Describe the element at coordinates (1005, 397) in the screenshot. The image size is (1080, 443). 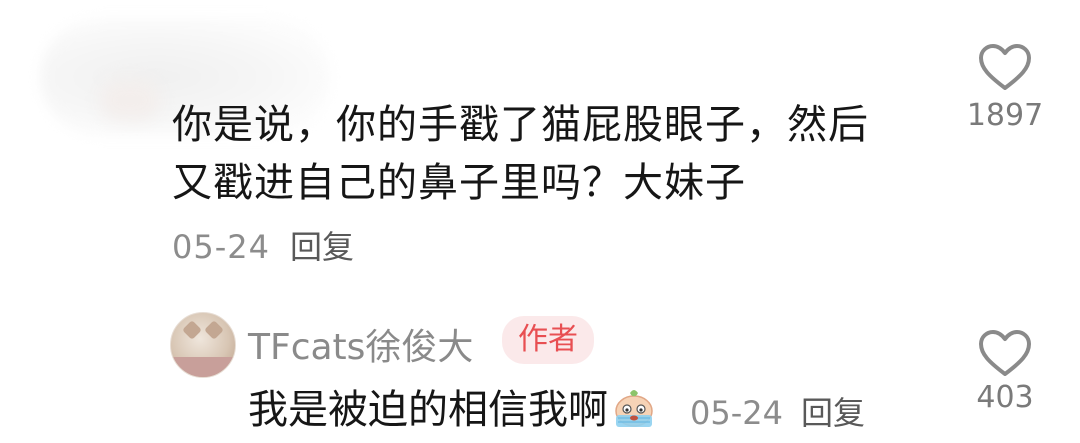
I see `reply-like-count: 403` at that location.